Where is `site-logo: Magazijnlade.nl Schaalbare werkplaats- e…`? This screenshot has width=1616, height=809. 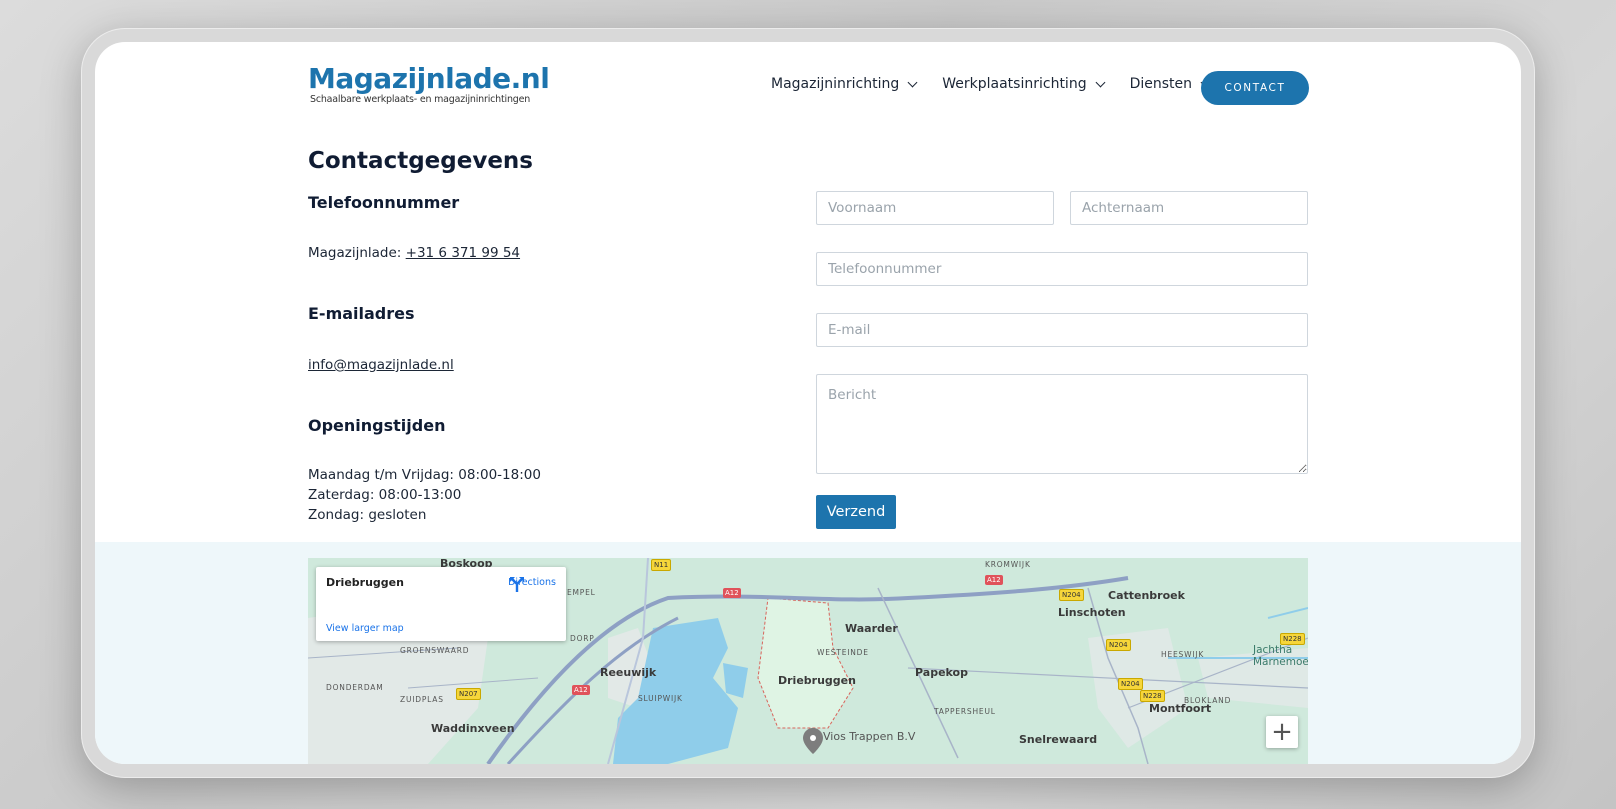 site-logo: Magazijnlade.nl Schaalbare werkplaats- e… is located at coordinates (429, 83).